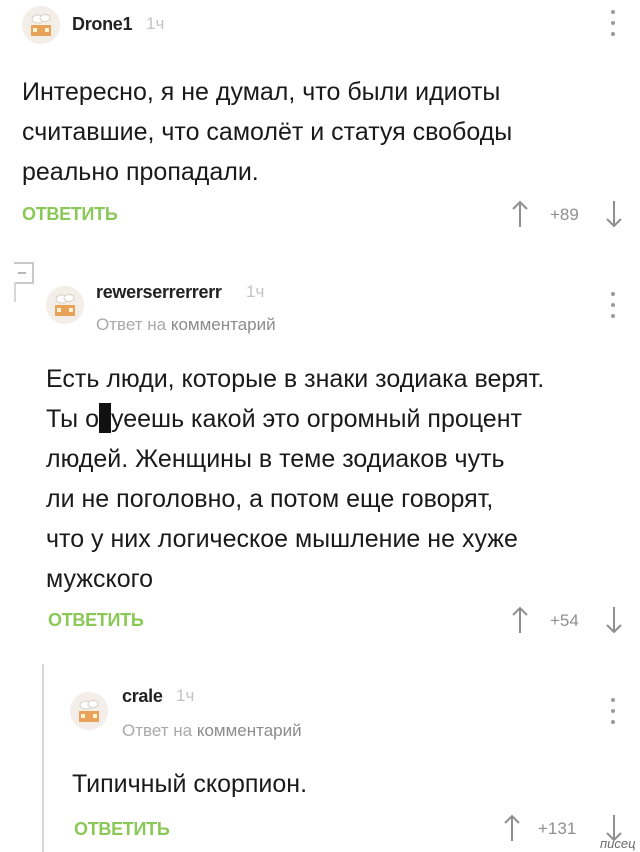 The height and width of the screenshot is (852, 640). Describe the element at coordinates (140, 172) in the screenshot. I see `comment-line: реально пропадали.` at that location.